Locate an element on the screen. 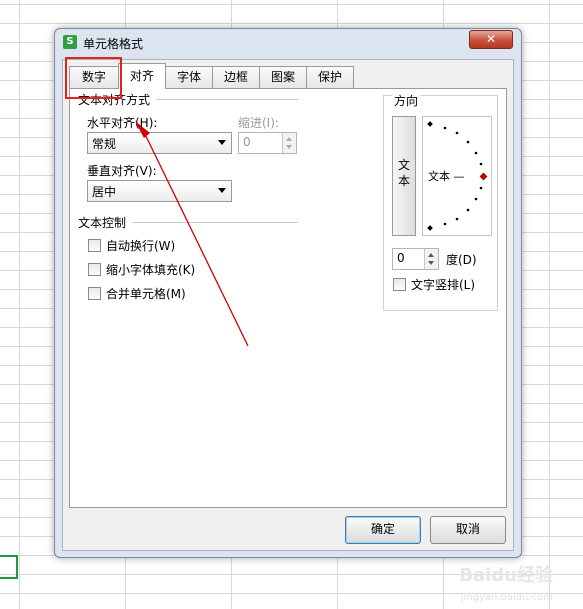 The width and height of the screenshot is (583, 609). shrink-to-fit-label: 缩小字体填充(K) is located at coordinates (150, 269).